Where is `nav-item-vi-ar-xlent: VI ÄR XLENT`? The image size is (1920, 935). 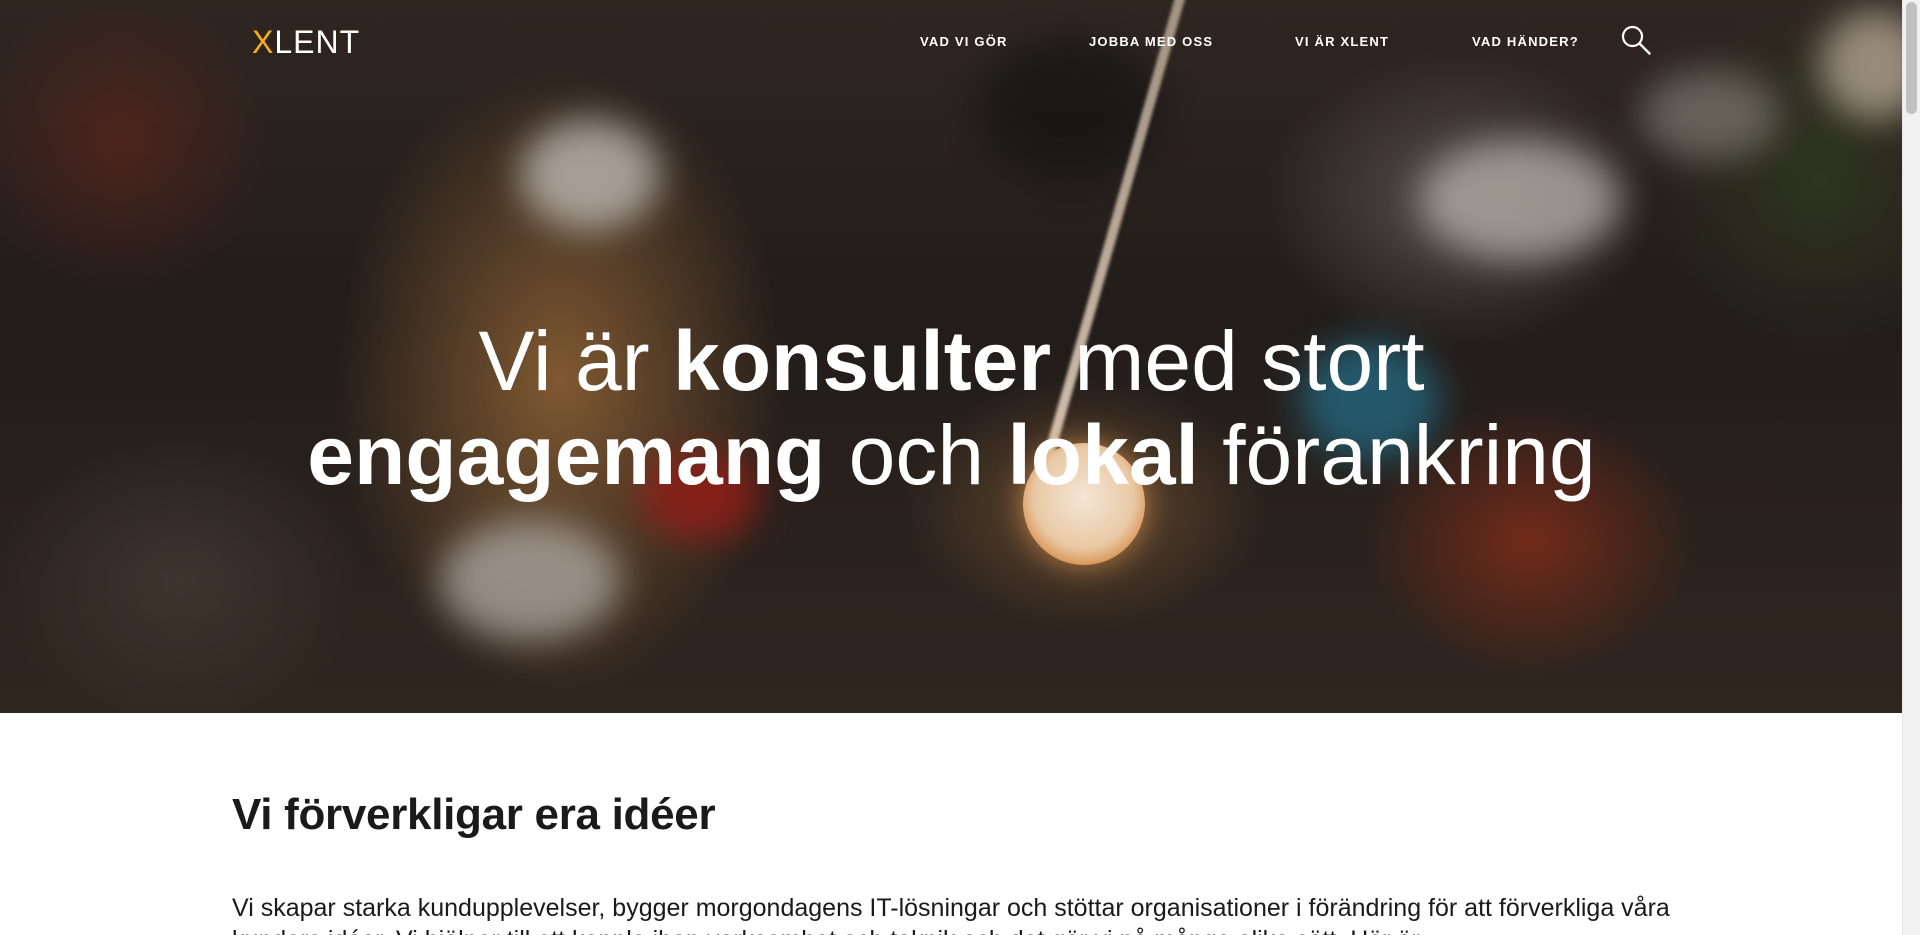 nav-item-vi-ar-xlent: VI ÄR XLENT is located at coordinates (1342, 41).